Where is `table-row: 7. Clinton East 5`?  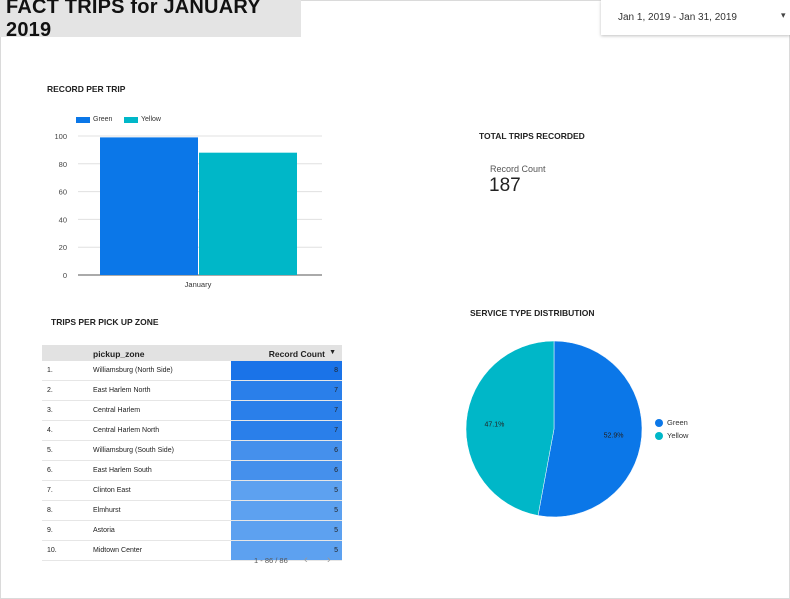
table-row: 7. Clinton East 5 is located at coordinates (192, 491).